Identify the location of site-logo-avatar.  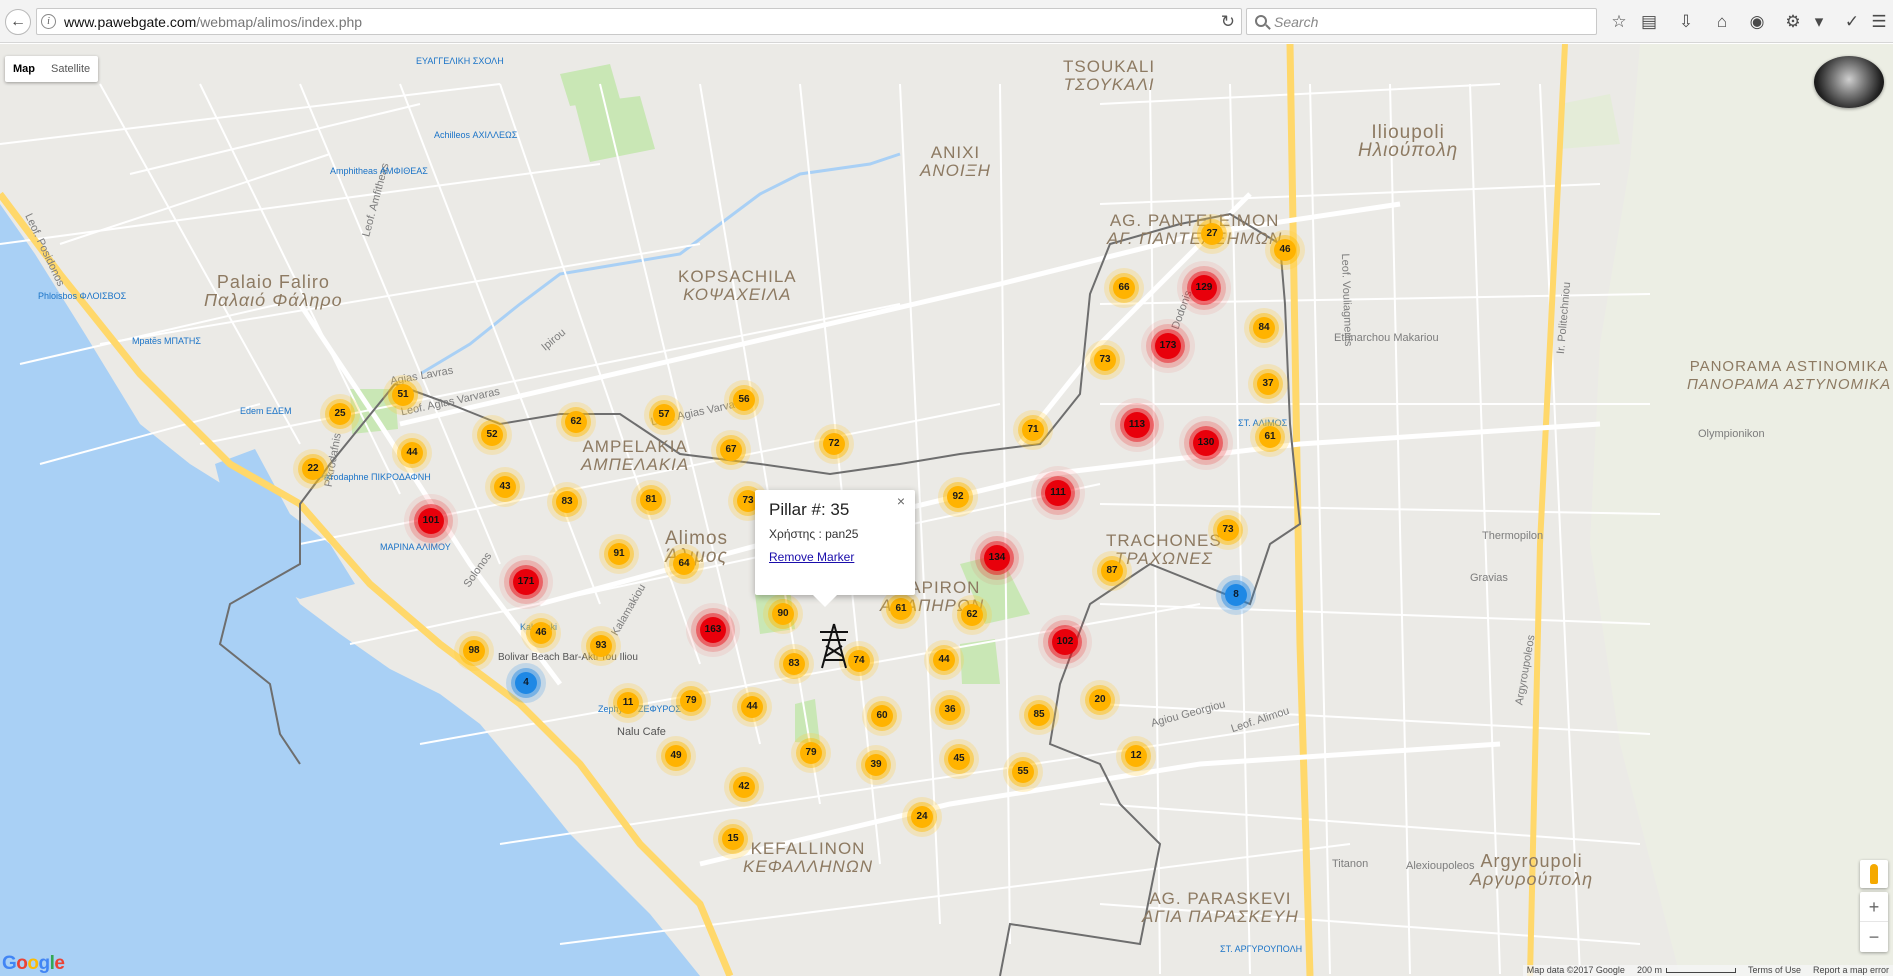
(1849, 82).